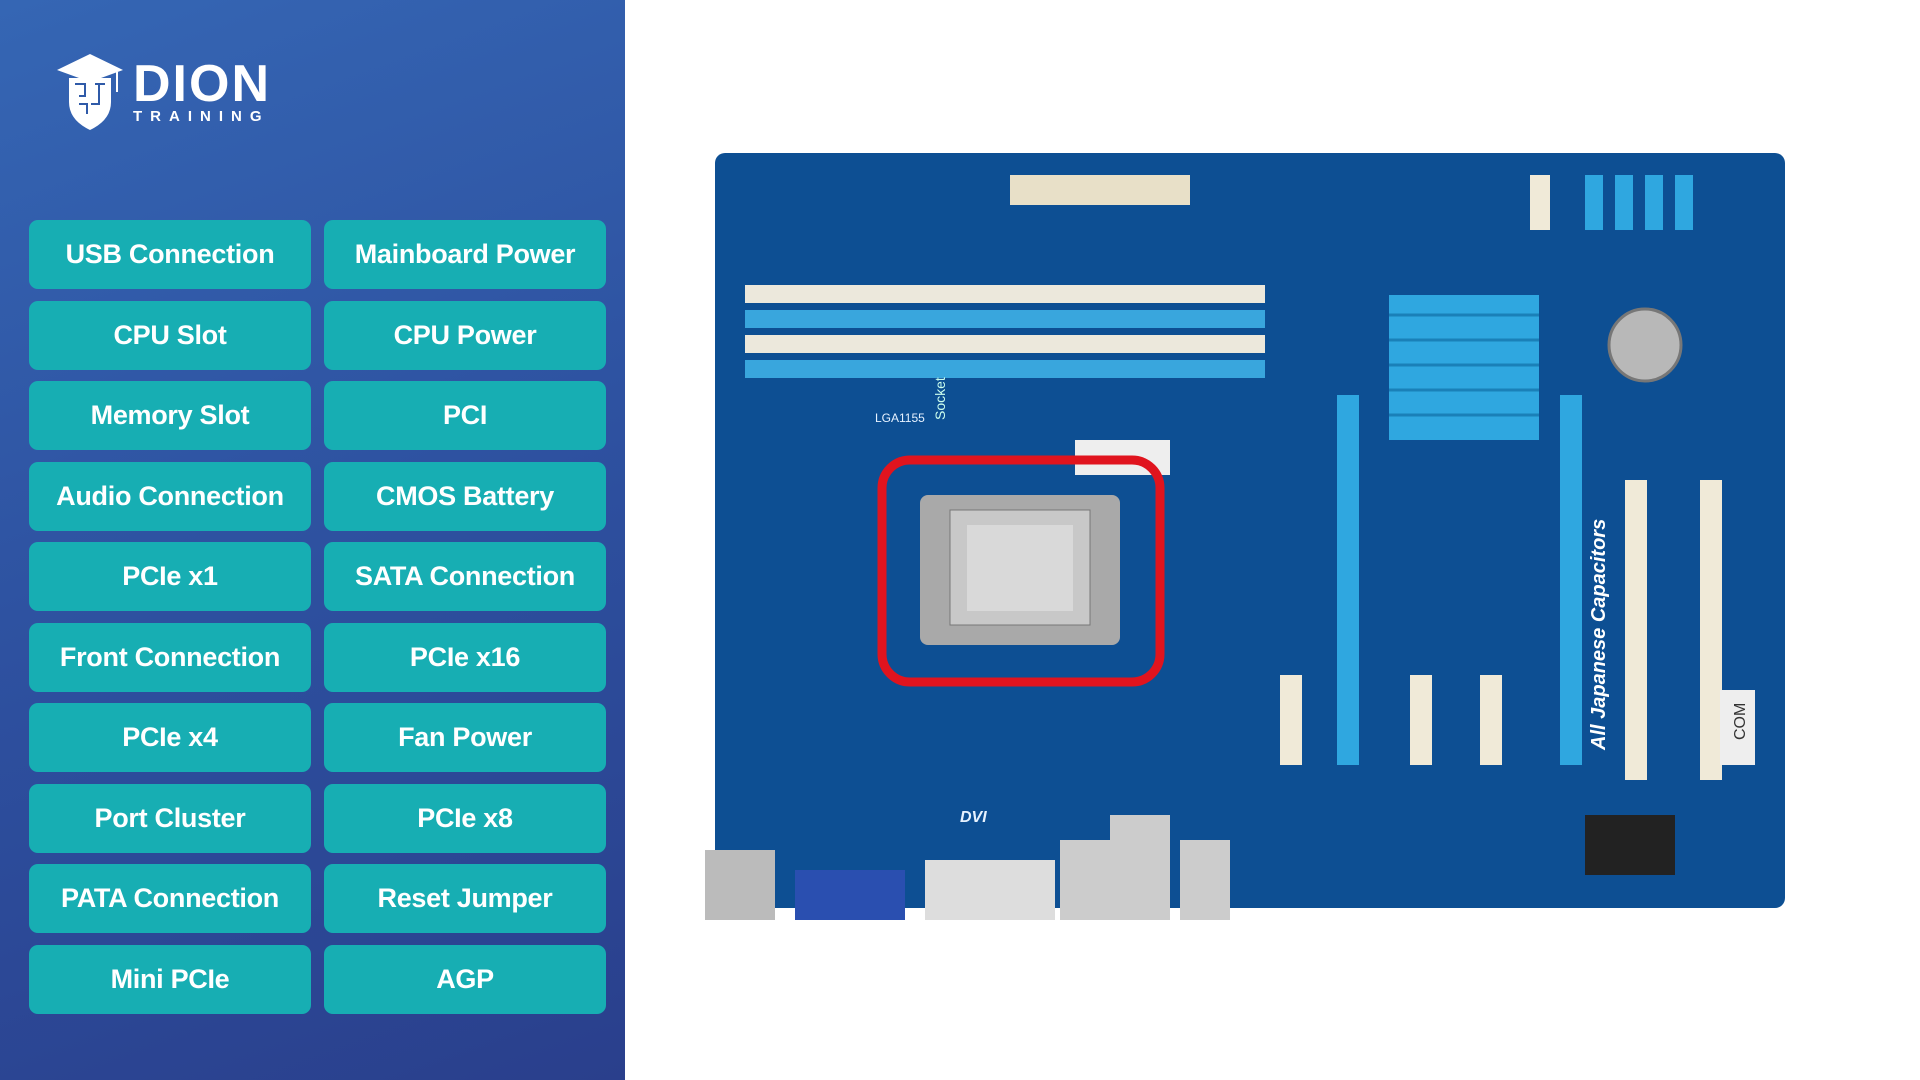  What do you see at coordinates (170, 898) in the screenshot?
I see `answer-option-pata-connection: PATA Connection` at bounding box center [170, 898].